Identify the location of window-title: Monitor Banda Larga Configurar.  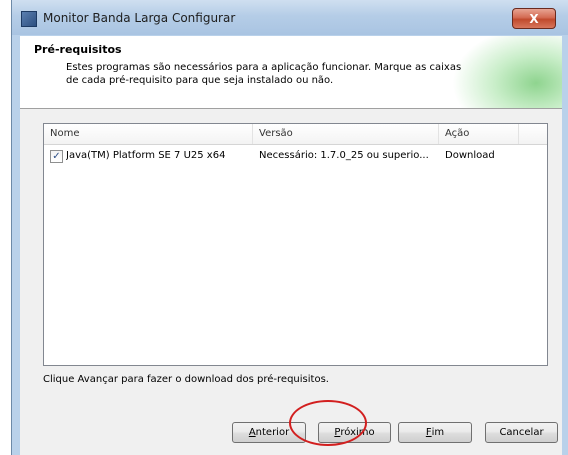
(139, 18).